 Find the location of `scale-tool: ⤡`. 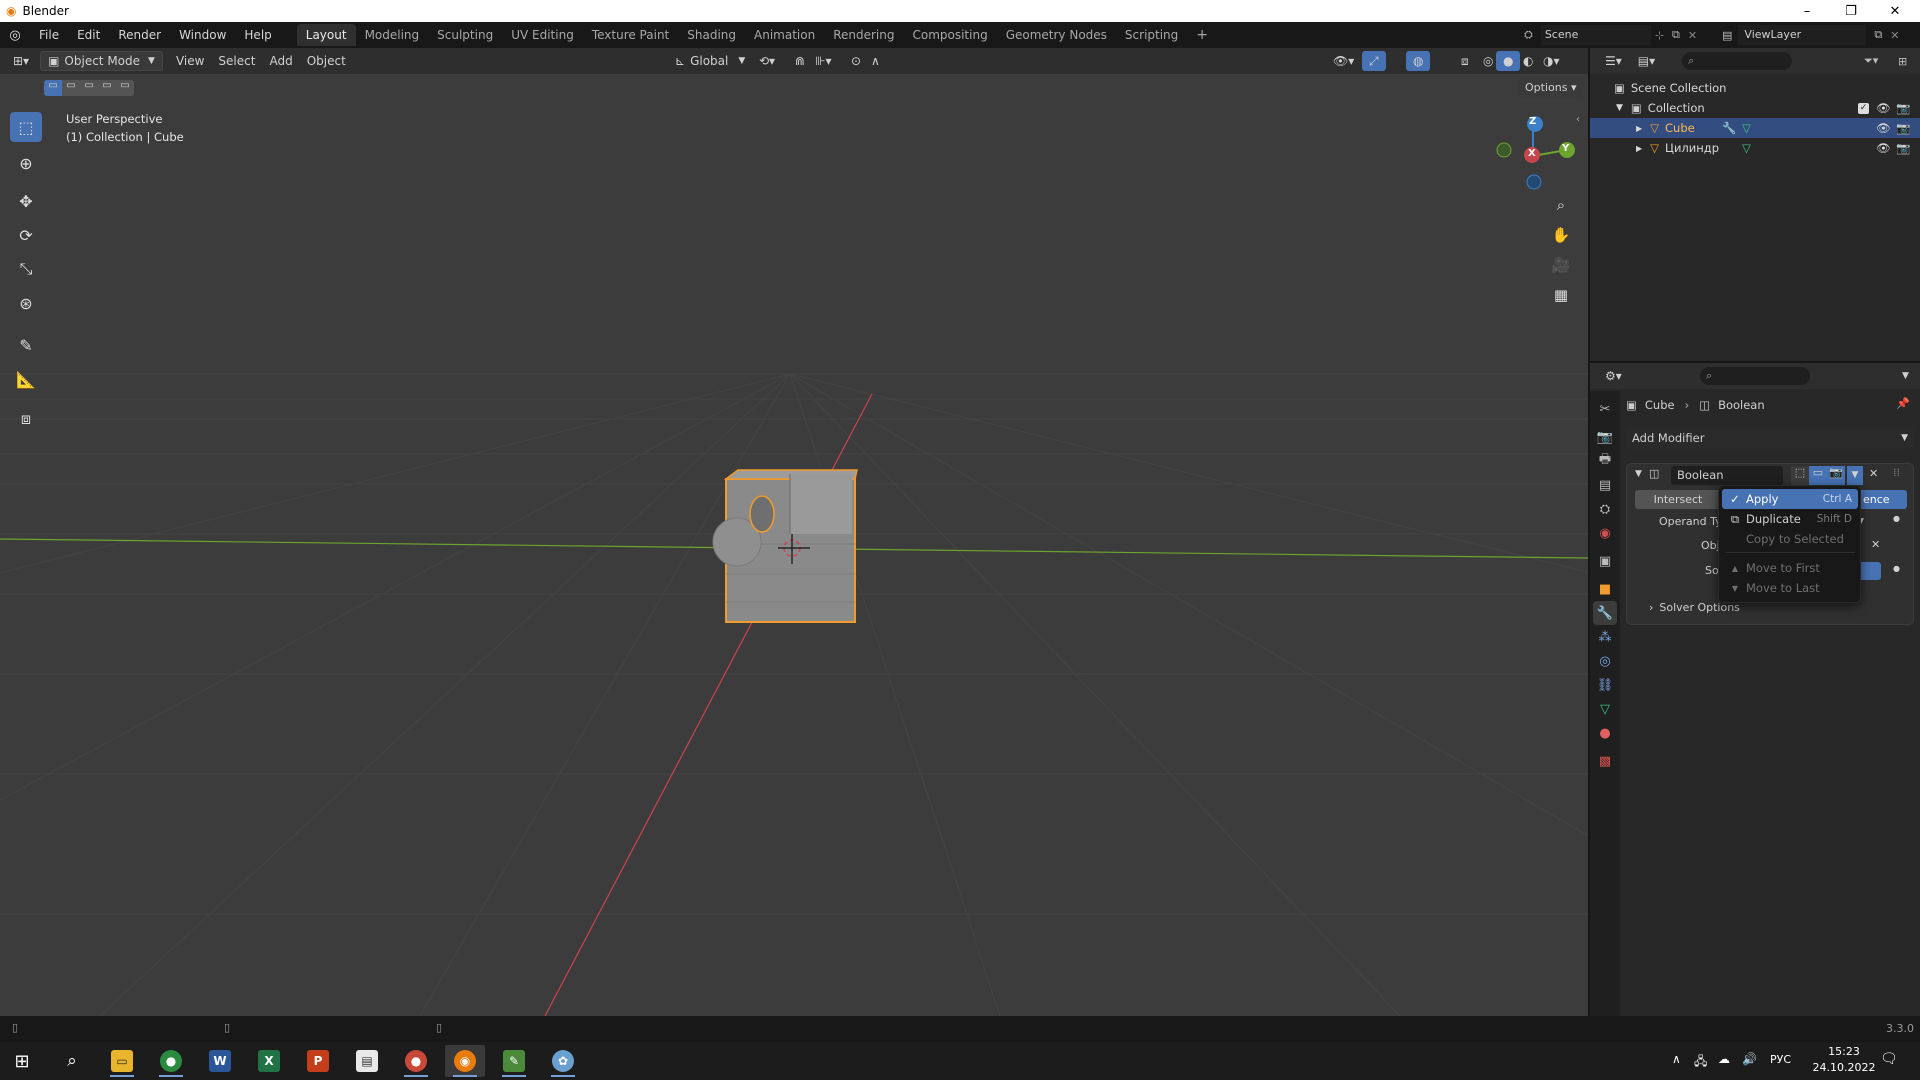

scale-tool: ⤡ is located at coordinates (26, 269).